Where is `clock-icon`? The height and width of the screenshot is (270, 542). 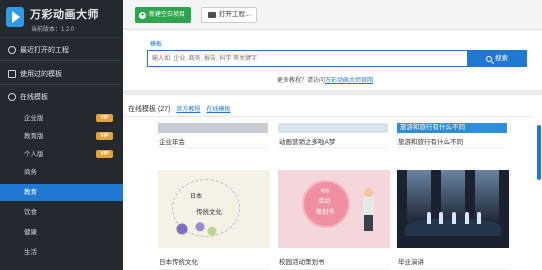
clock-icon is located at coordinates (12, 50).